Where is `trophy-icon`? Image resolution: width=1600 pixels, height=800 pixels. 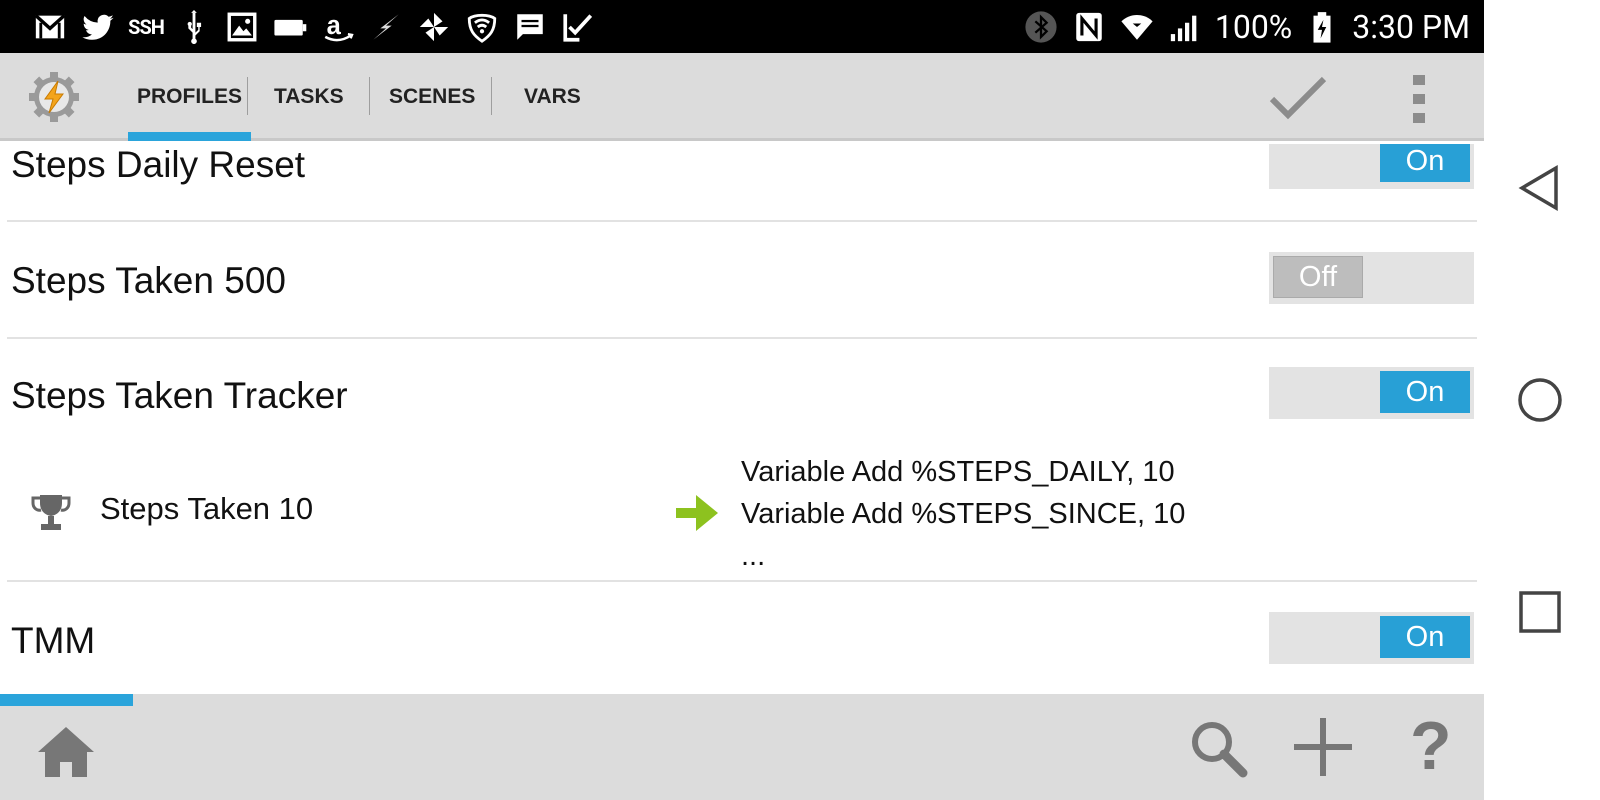 trophy-icon is located at coordinates (51, 512).